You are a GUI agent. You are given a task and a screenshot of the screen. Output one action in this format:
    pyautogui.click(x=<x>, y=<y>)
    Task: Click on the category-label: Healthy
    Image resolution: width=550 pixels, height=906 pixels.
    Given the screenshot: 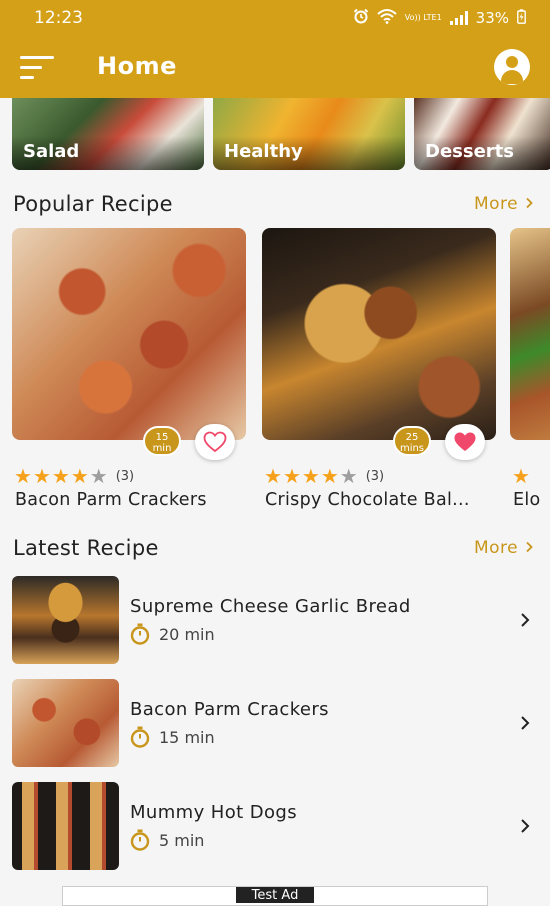 What is the action you would take?
    pyautogui.click(x=263, y=151)
    